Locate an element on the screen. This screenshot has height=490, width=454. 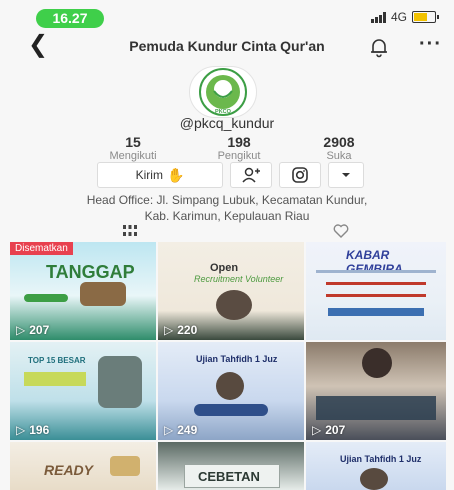
heart-icon is located at coordinates (341, 231).